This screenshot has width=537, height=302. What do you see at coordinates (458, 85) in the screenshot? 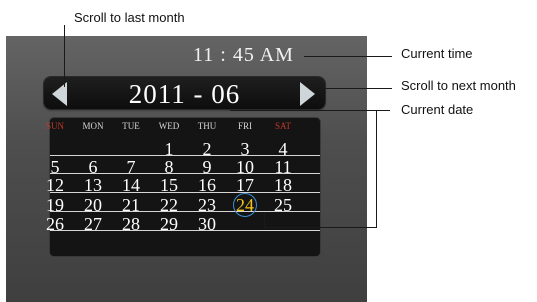
I see `callout-scroll-next-month: Scroll to next month` at bounding box center [458, 85].